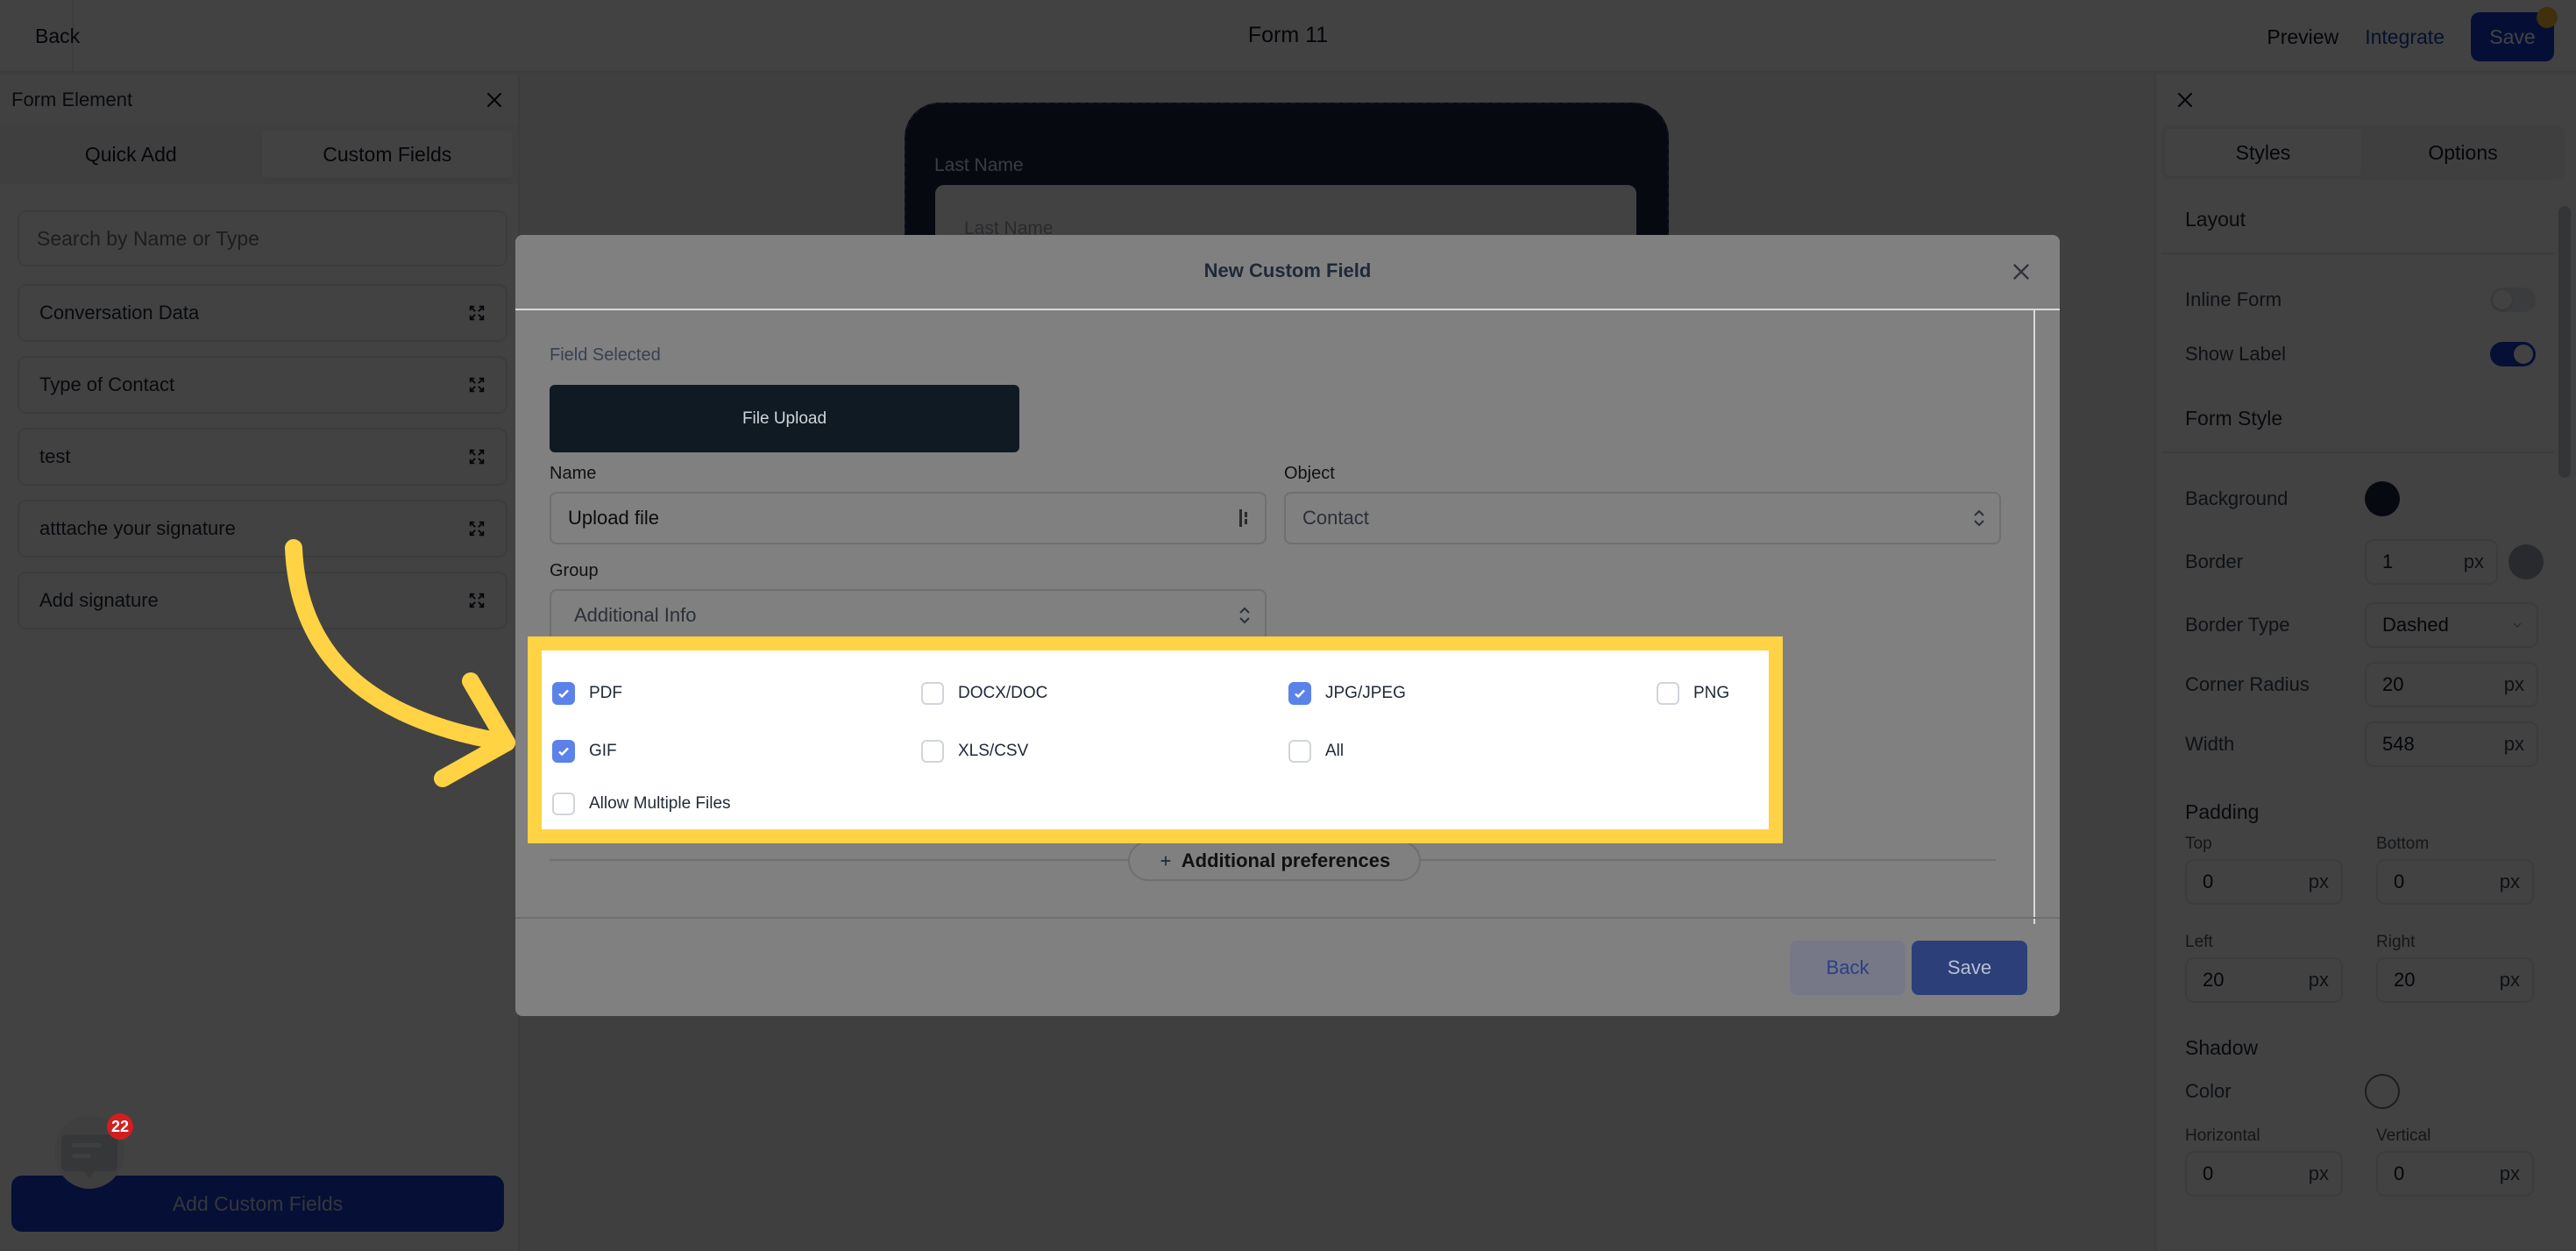 Image resolution: width=2576 pixels, height=1251 pixels. I want to click on checkbox-jpg-jpeg: JPG/JPEG, so click(1347, 693).